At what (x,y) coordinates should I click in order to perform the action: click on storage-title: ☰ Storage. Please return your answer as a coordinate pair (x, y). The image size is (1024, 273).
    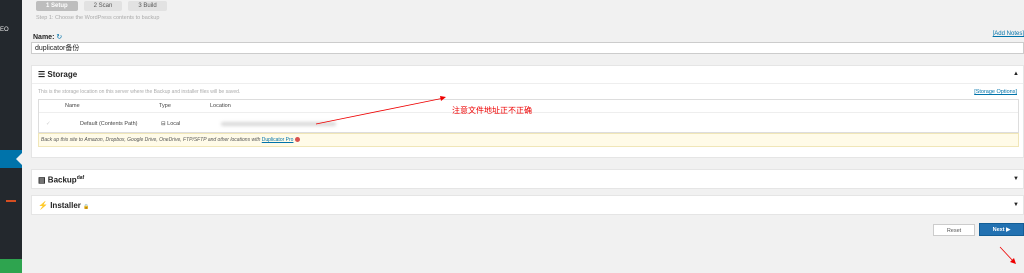
    Looking at the image, I should click on (57, 74).